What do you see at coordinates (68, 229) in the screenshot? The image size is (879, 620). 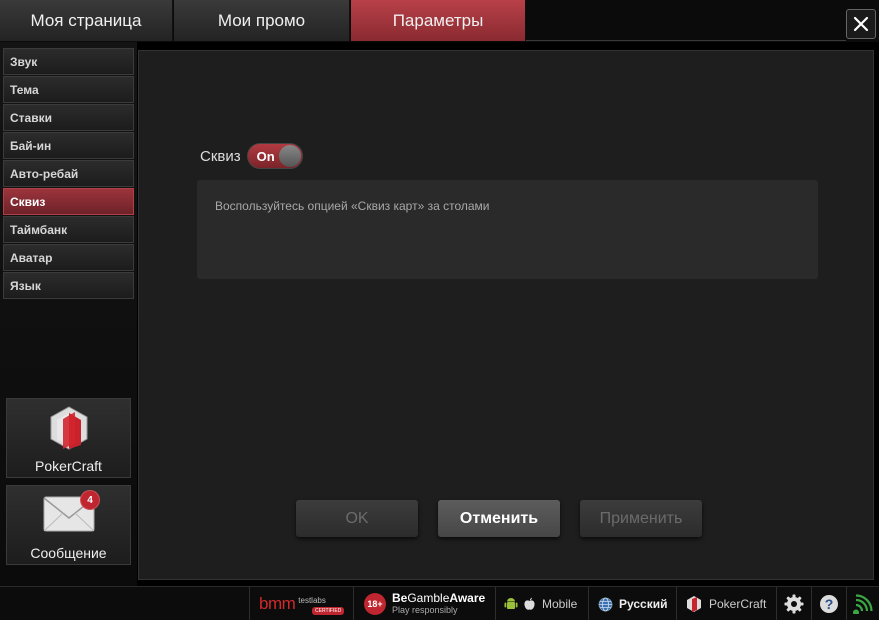 I see `sidebar-item-timebank: Таймбанк` at bounding box center [68, 229].